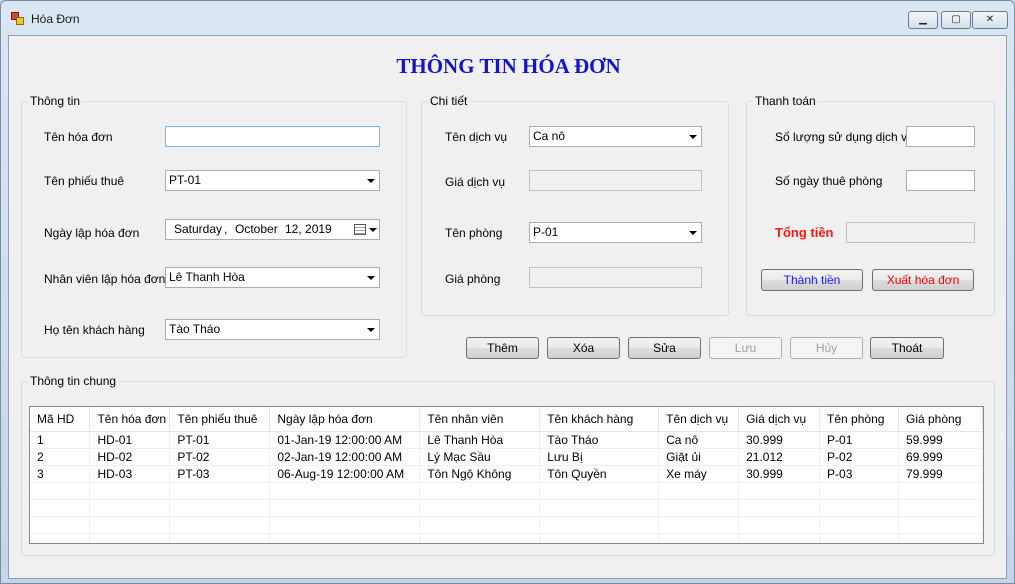  Describe the element at coordinates (508, 66) in the screenshot. I see `page-title: THÔNG TIN HÓA ĐƠN` at that location.